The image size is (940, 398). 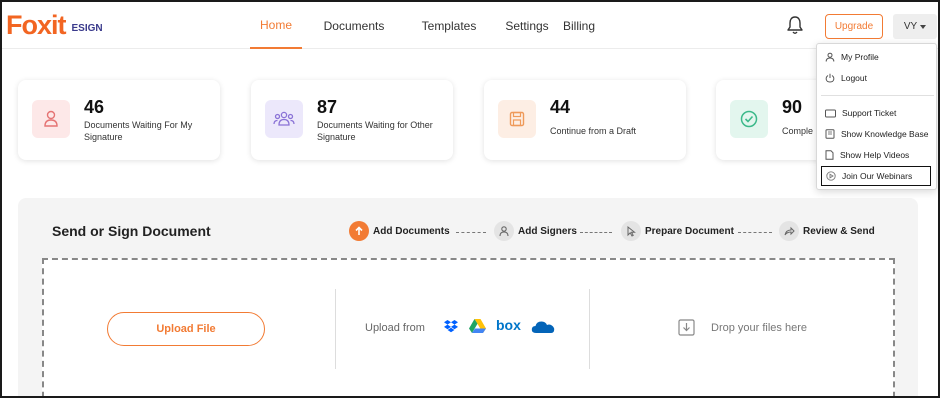 I want to click on menu-item-label: Join Our Webinars, so click(x=877, y=176).